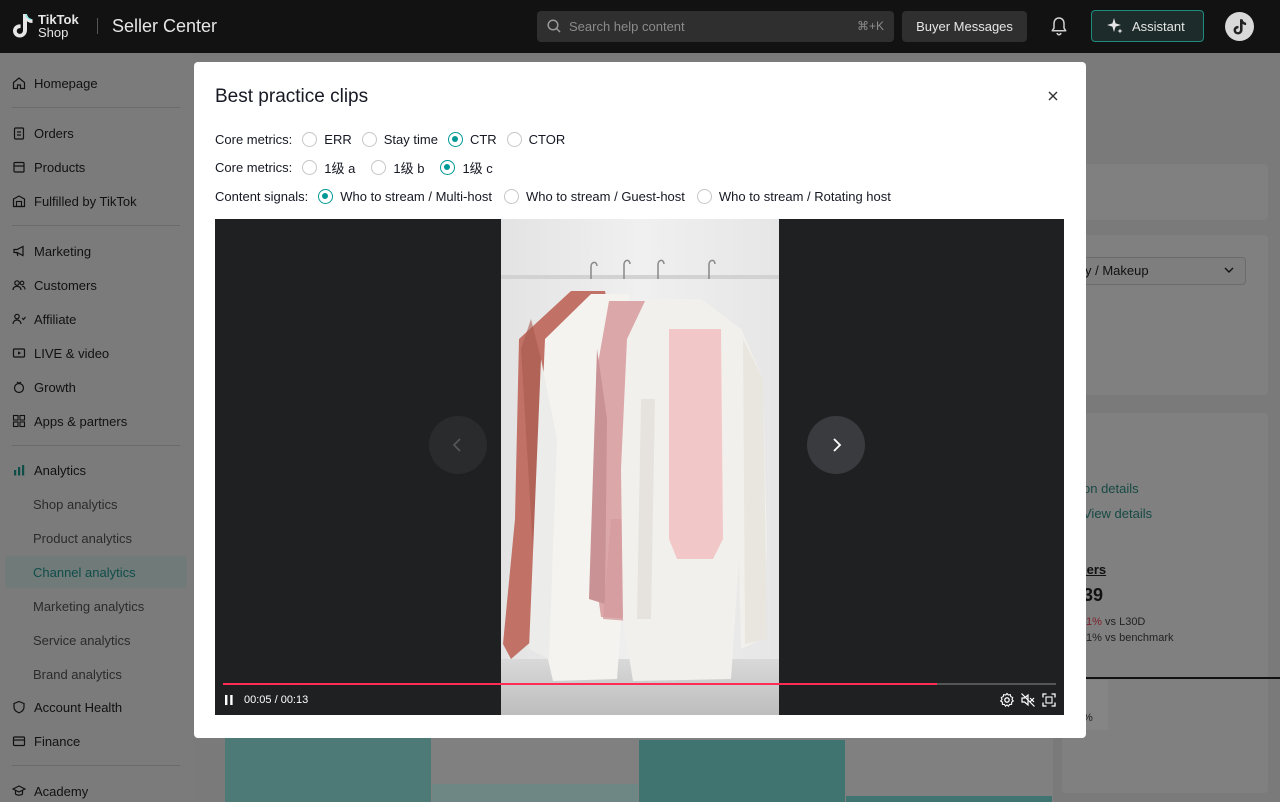 This screenshot has height=802, width=1280. Describe the element at coordinates (72, 353) in the screenshot. I see `sidebar-item-label: LIVE & video` at that location.